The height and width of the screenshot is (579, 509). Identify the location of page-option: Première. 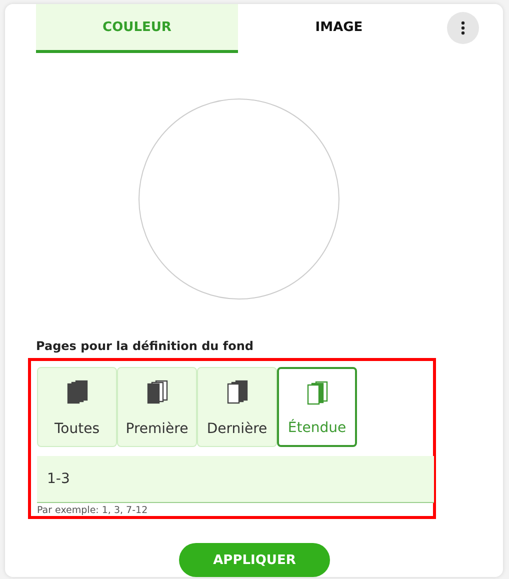
(157, 407).